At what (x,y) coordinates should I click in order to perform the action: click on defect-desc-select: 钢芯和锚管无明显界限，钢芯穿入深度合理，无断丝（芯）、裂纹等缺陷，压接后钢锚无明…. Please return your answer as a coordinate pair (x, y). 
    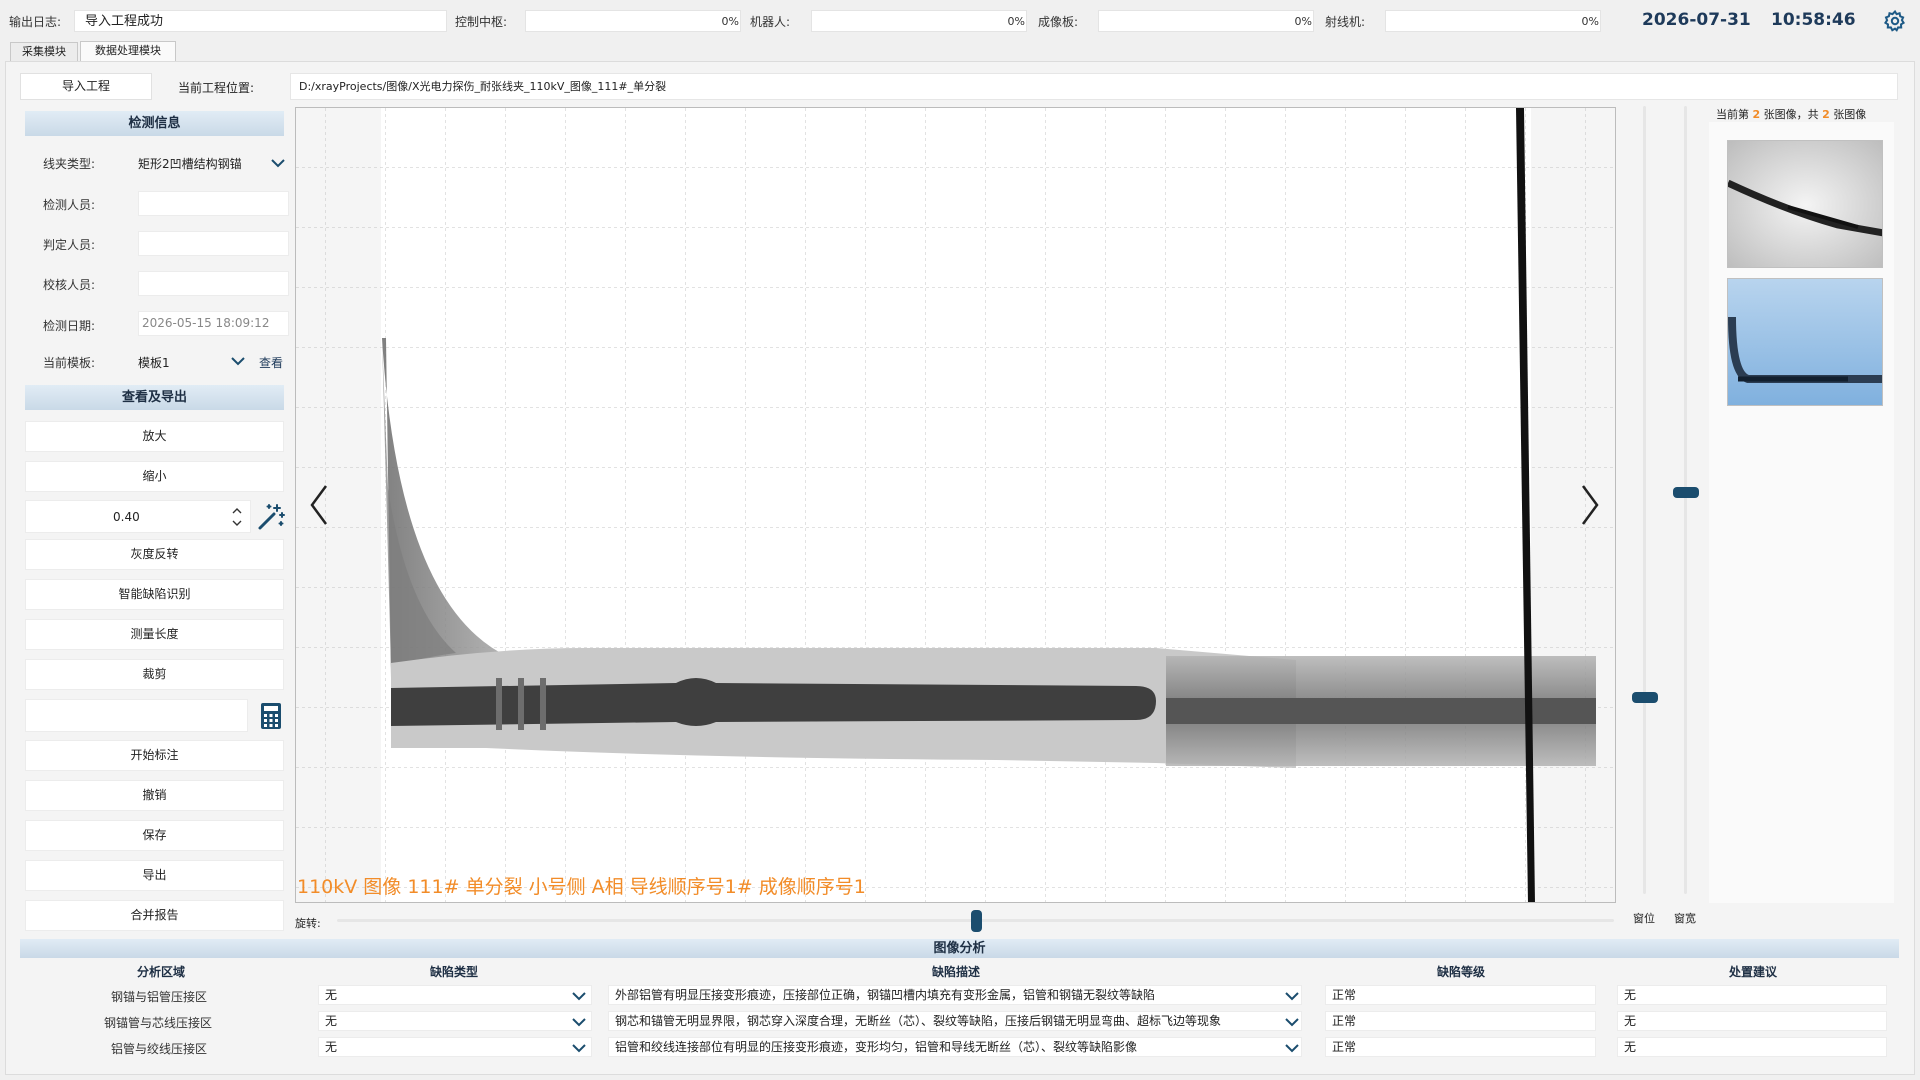
    Looking at the image, I should click on (955, 1021).